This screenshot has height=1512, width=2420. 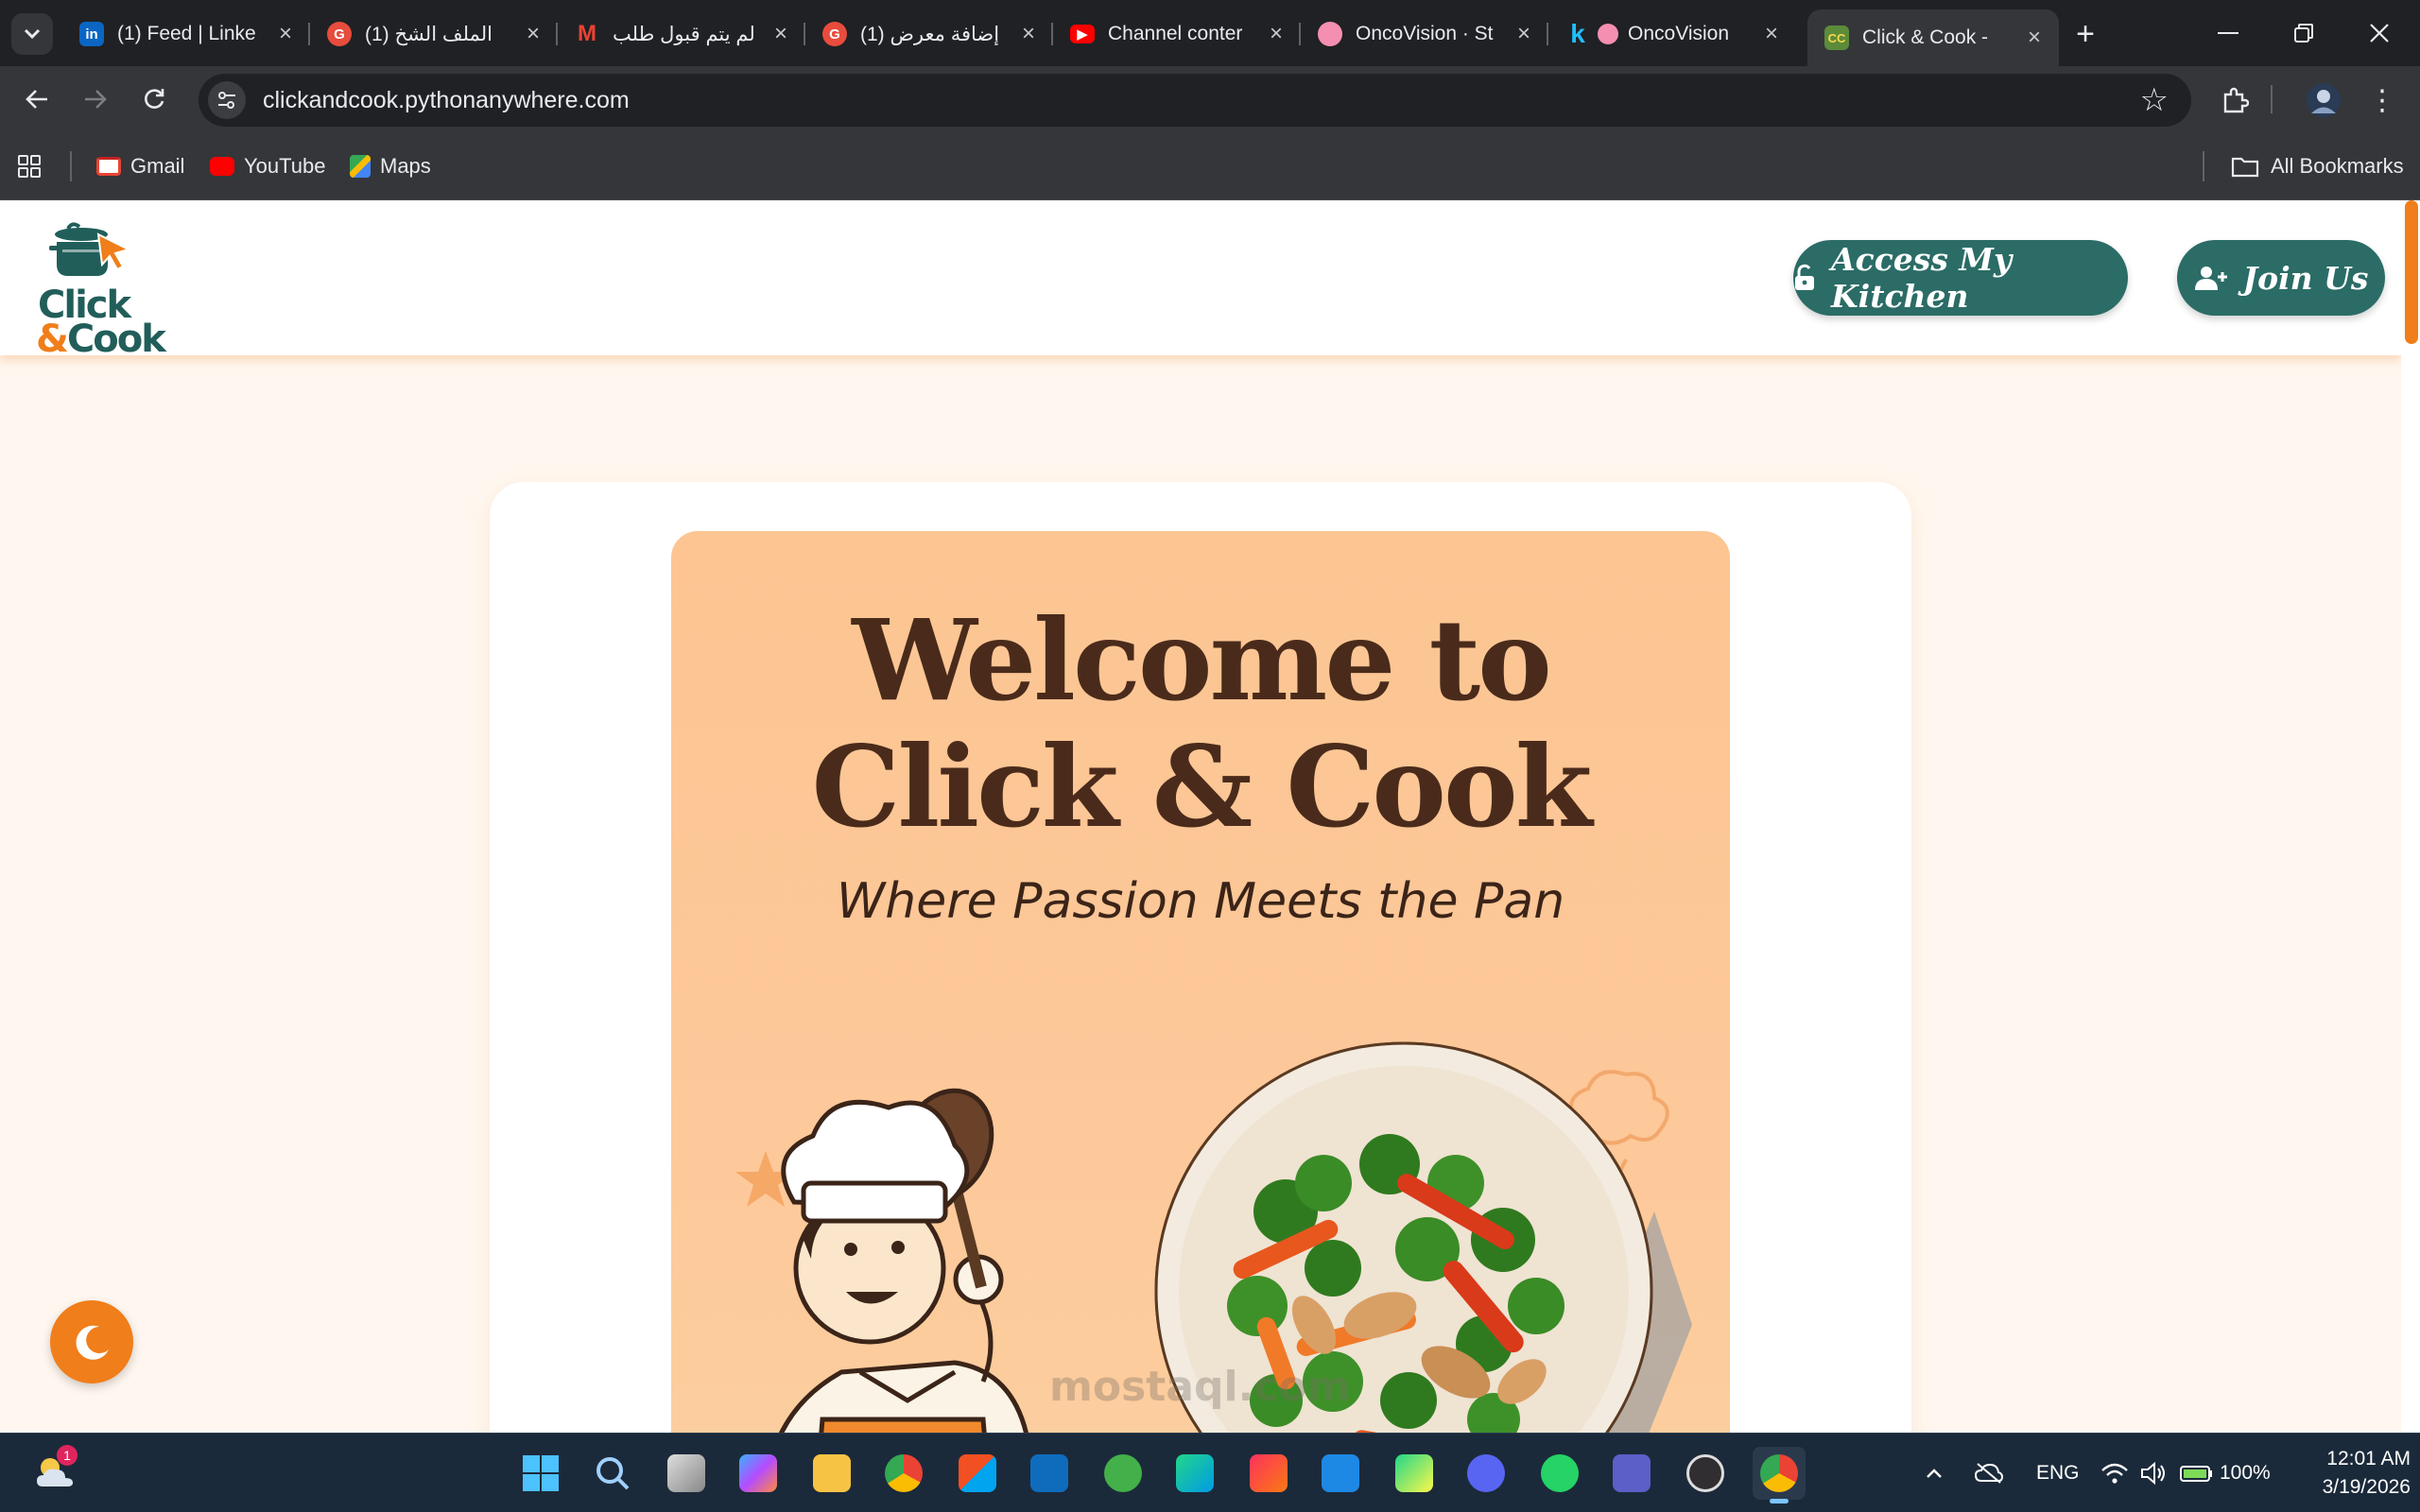 I want to click on bookmark-label: YouTube, so click(x=285, y=166).